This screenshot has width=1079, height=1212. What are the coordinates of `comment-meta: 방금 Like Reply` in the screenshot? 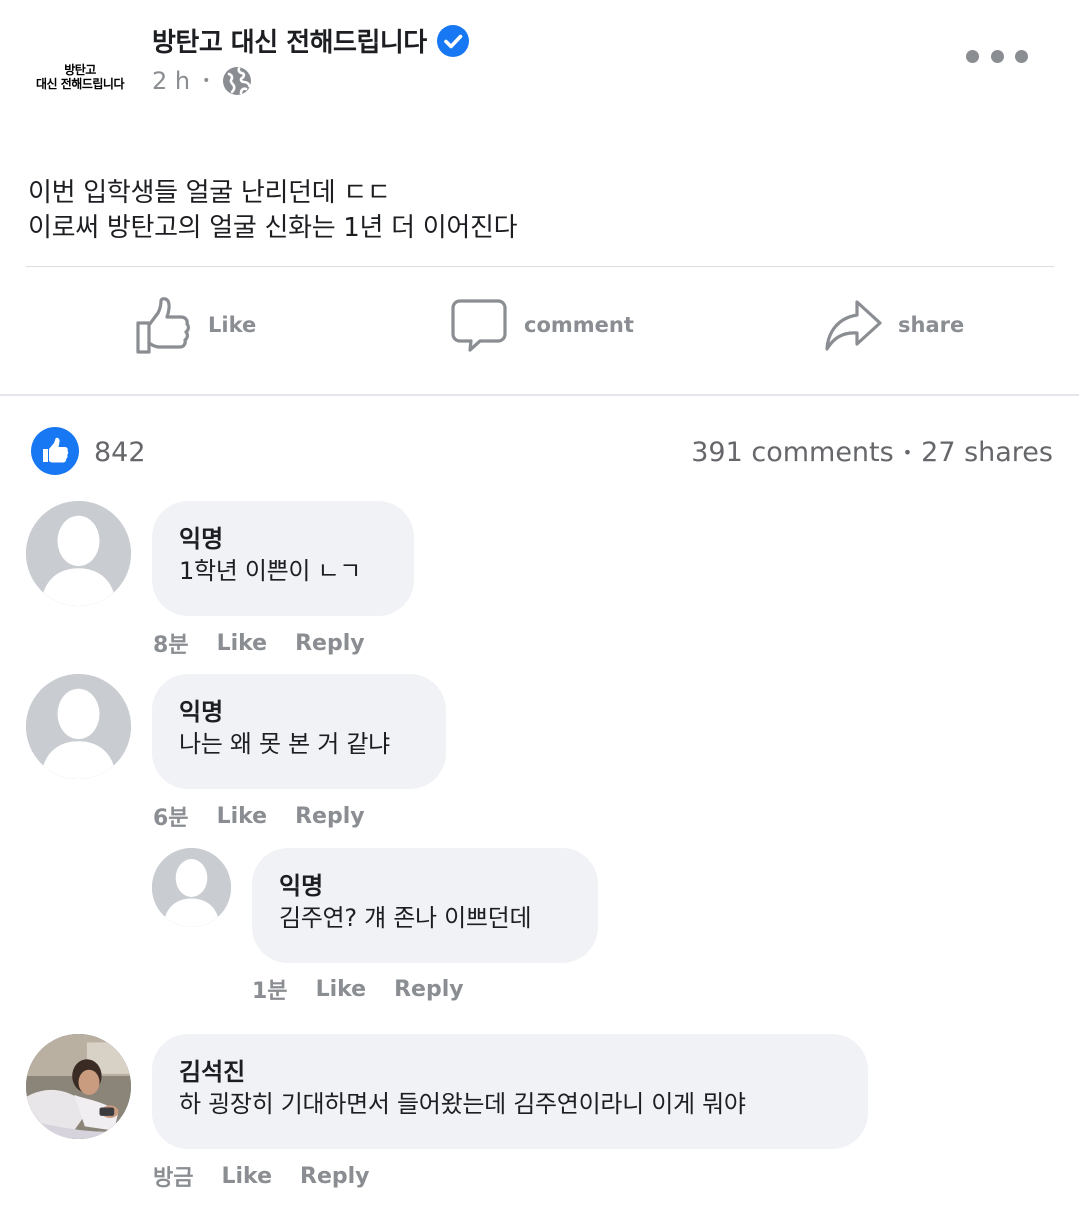 It's located at (261, 1176).